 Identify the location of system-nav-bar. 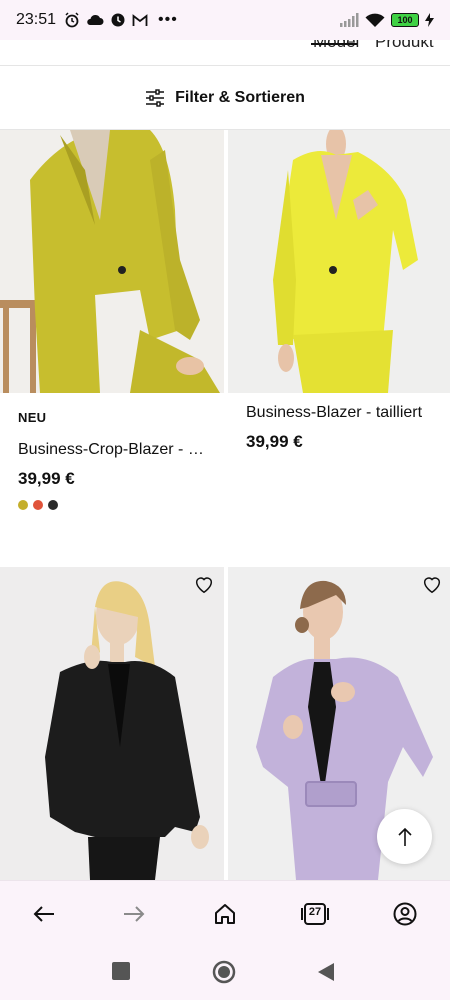
(225, 974).